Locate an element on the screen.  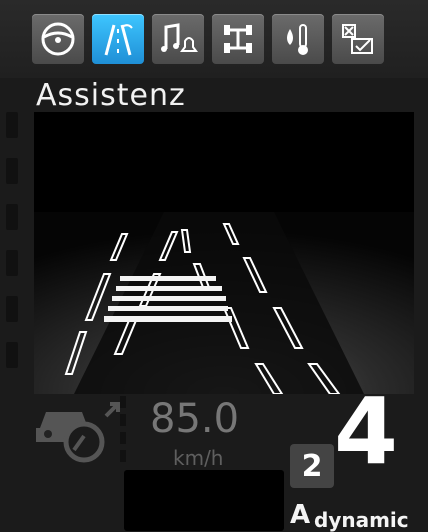
lane-assist-icon is located at coordinates (118, 40).